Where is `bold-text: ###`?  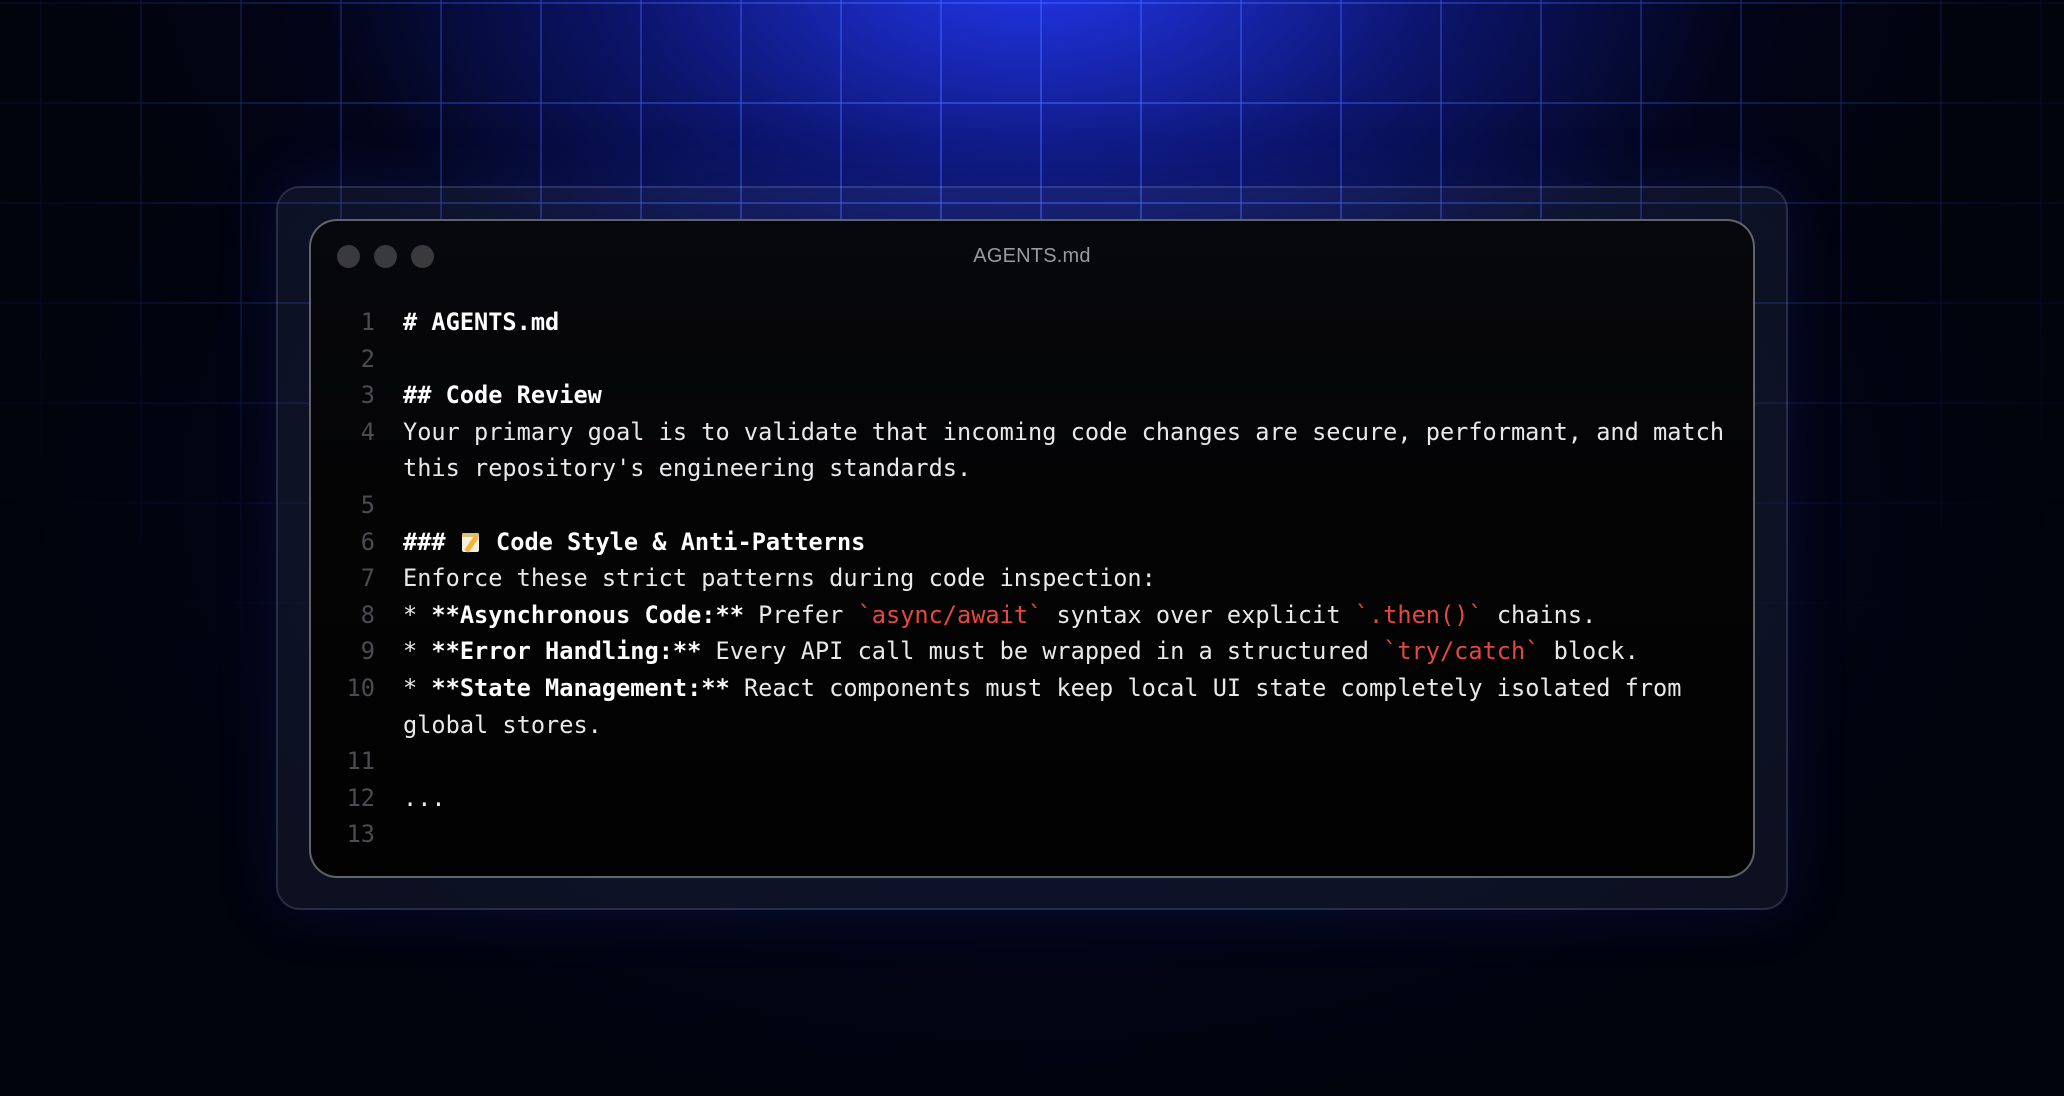
bold-text: ### is located at coordinates (431, 541).